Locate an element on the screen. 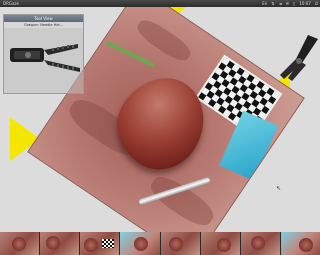 This screenshot has height=255, width=320. green-instrument is located at coordinates (130, 54).